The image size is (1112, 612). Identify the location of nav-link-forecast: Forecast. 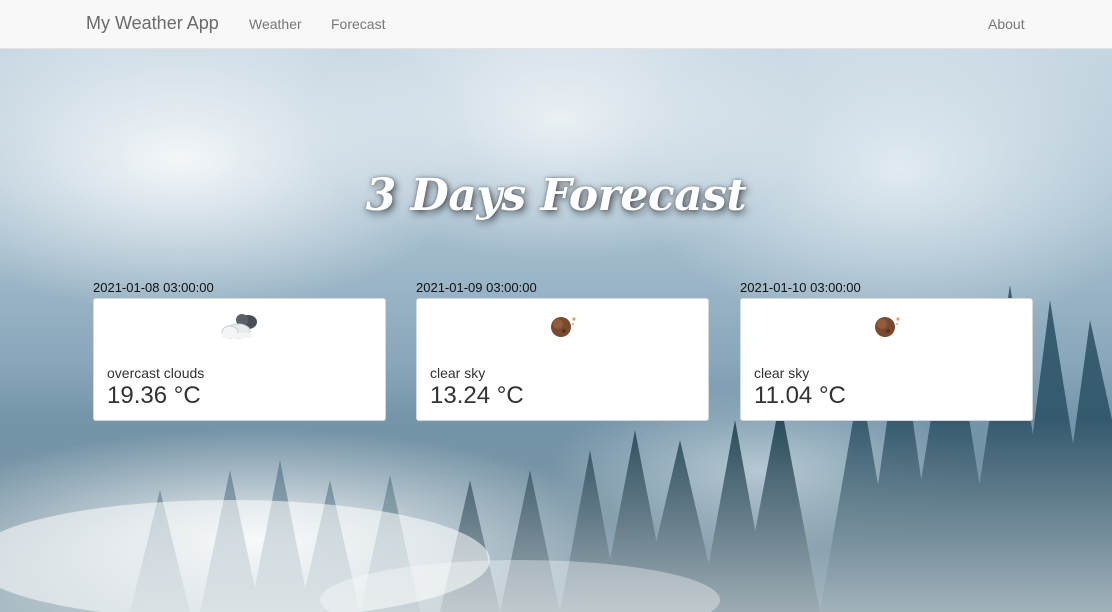
(358, 24).